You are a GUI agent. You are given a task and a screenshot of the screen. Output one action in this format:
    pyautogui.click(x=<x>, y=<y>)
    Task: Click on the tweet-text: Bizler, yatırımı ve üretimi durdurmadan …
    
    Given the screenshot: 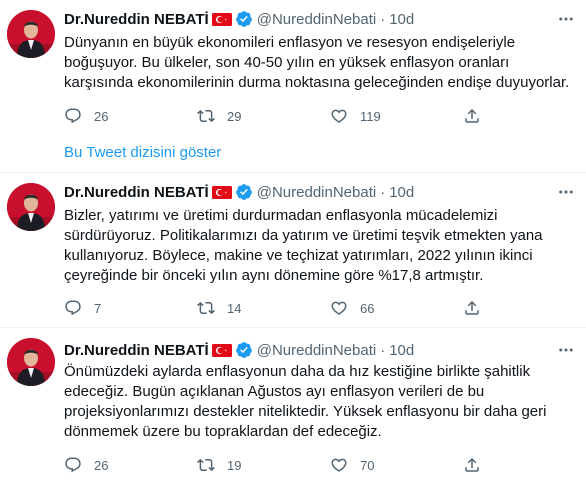 What is the action you would take?
    pyautogui.click(x=303, y=245)
    